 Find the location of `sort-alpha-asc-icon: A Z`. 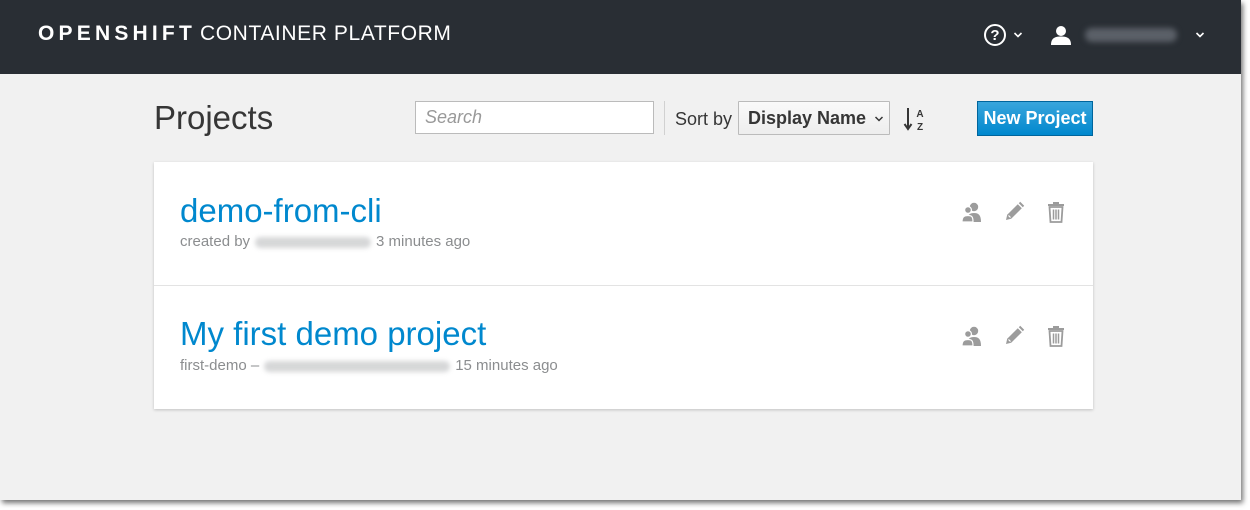

sort-alpha-asc-icon: A Z is located at coordinates (915, 119).